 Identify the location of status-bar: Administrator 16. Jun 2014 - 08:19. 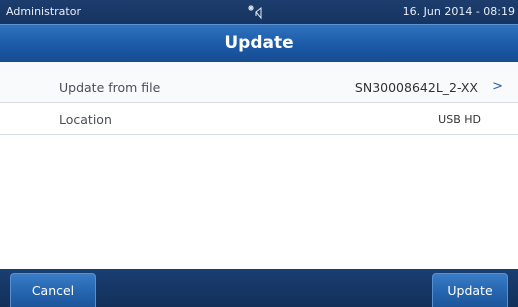
(259, 12).